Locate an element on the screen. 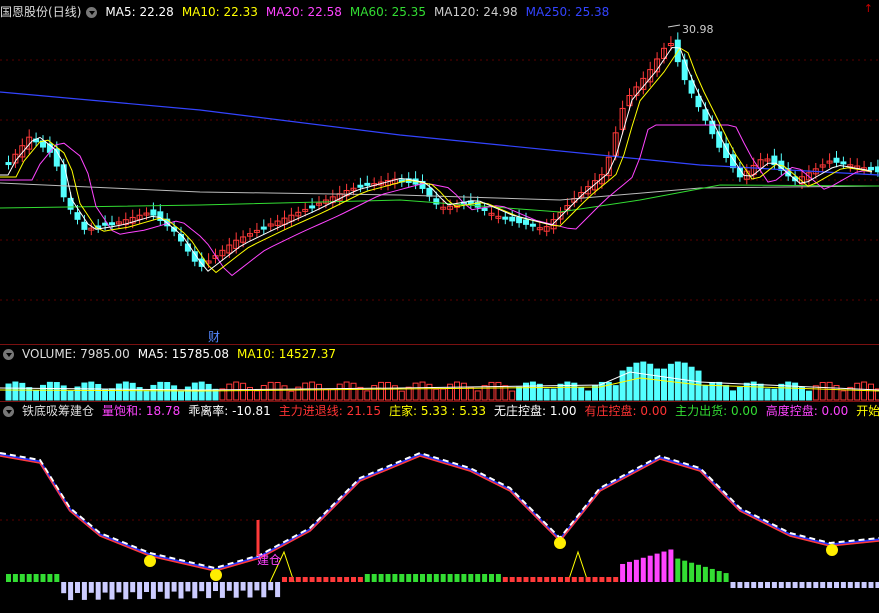  indicator-value-4: 无庄控盘: 1.00 is located at coordinates (535, 411).